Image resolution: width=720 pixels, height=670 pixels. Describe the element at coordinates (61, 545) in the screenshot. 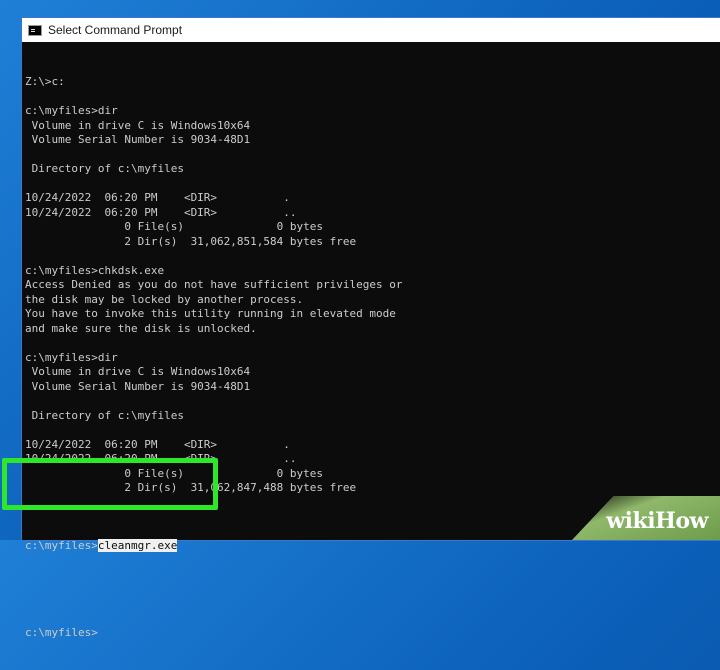

I see `prompt-text: c:\myfiles>` at that location.